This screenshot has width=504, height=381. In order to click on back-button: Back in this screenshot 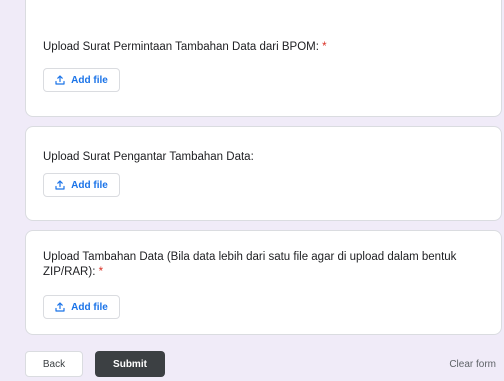, I will do `click(54, 364)`.